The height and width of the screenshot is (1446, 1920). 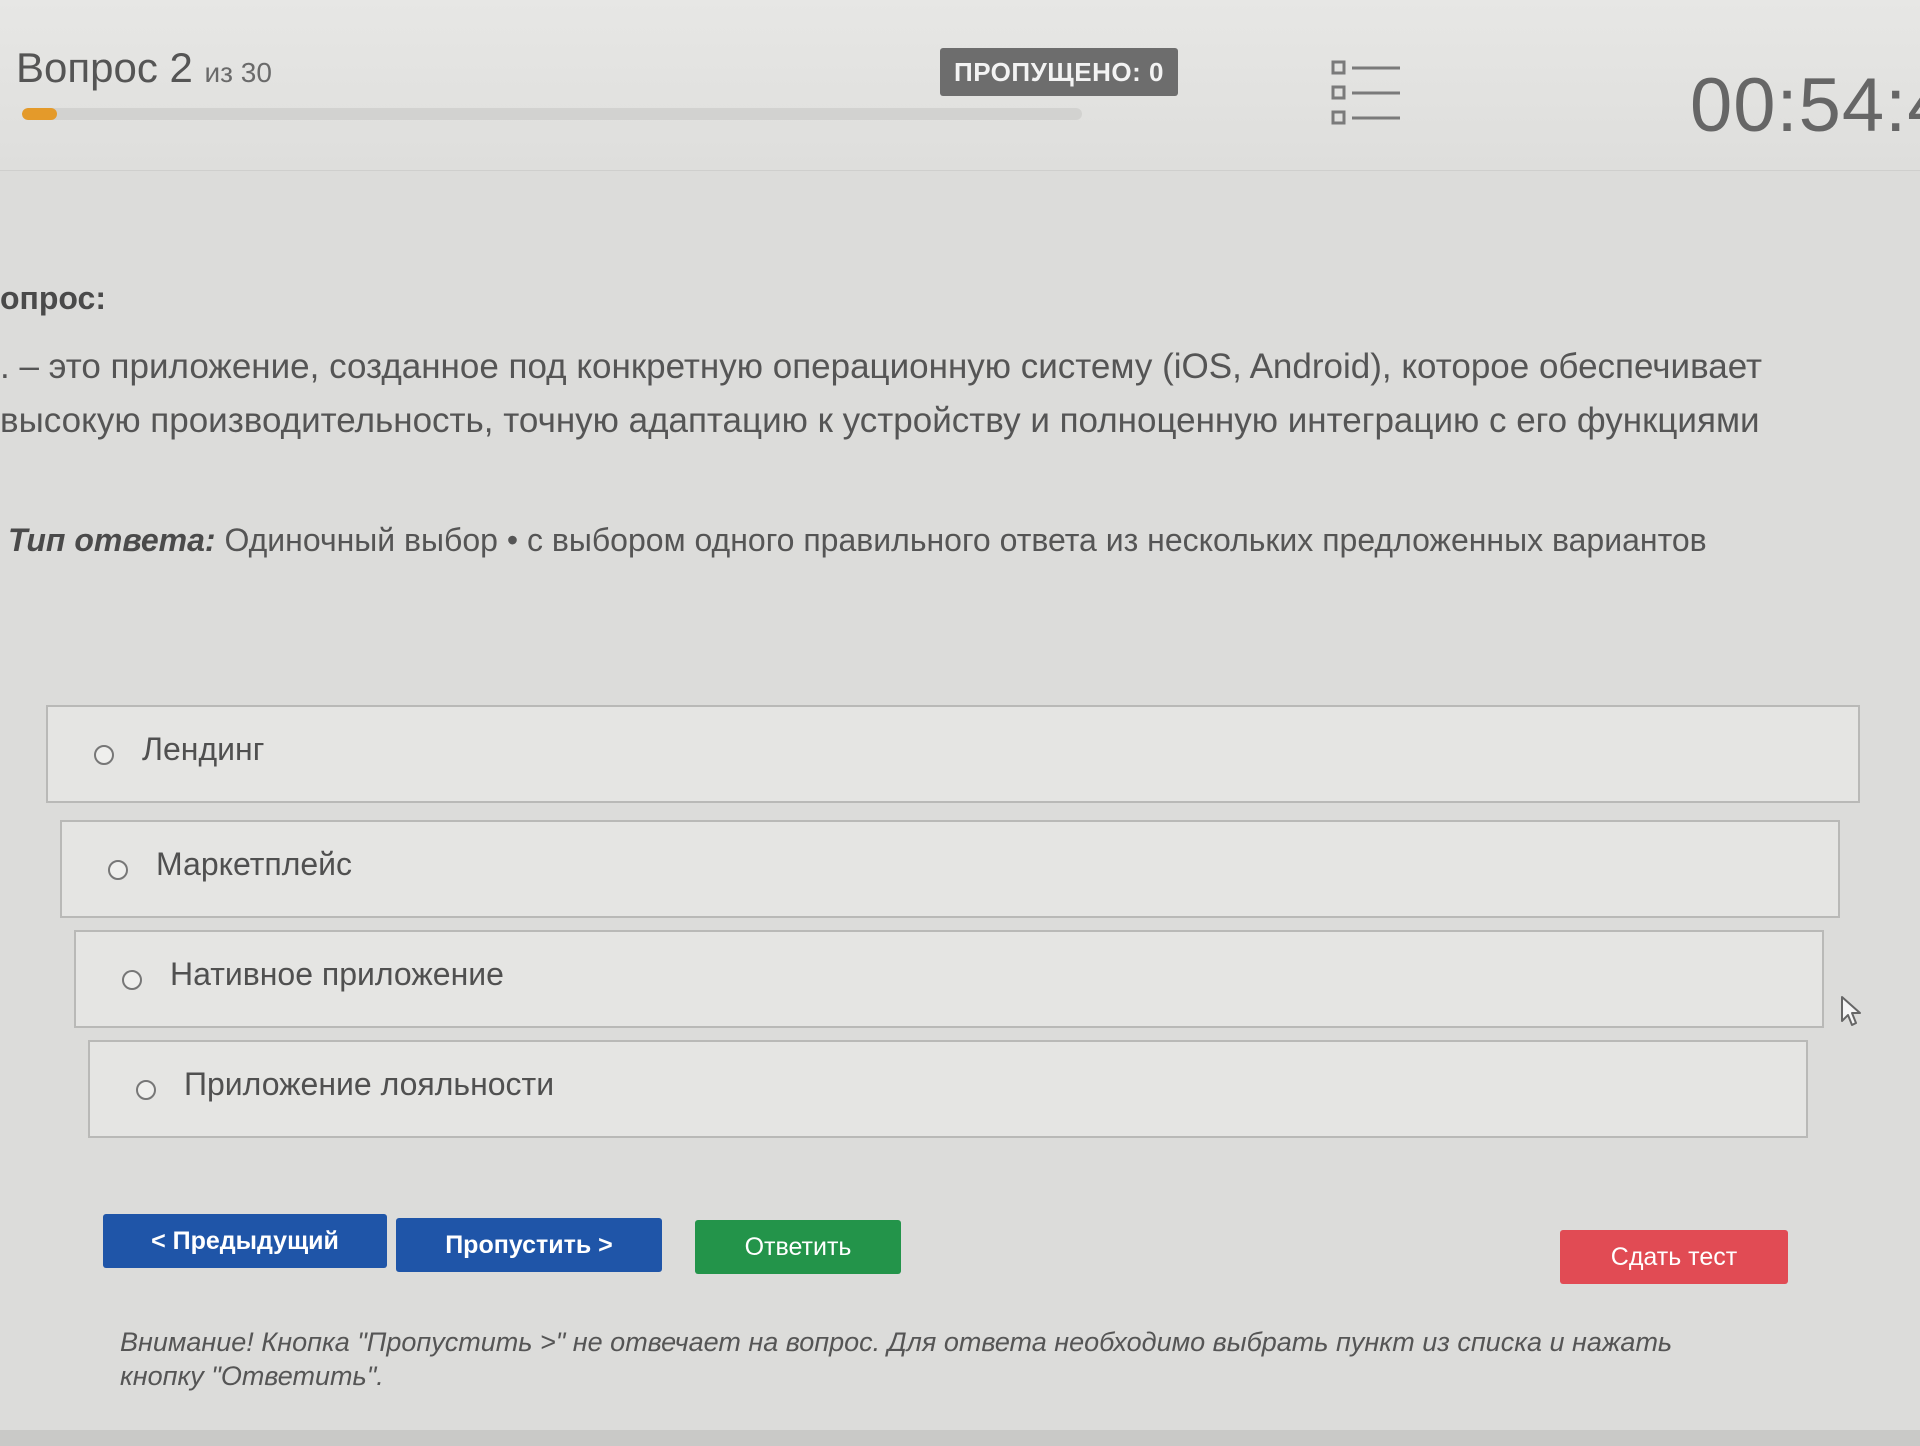 I want to click on question-counter: Вопрос 2 из 30, so click(x=144, y=68).